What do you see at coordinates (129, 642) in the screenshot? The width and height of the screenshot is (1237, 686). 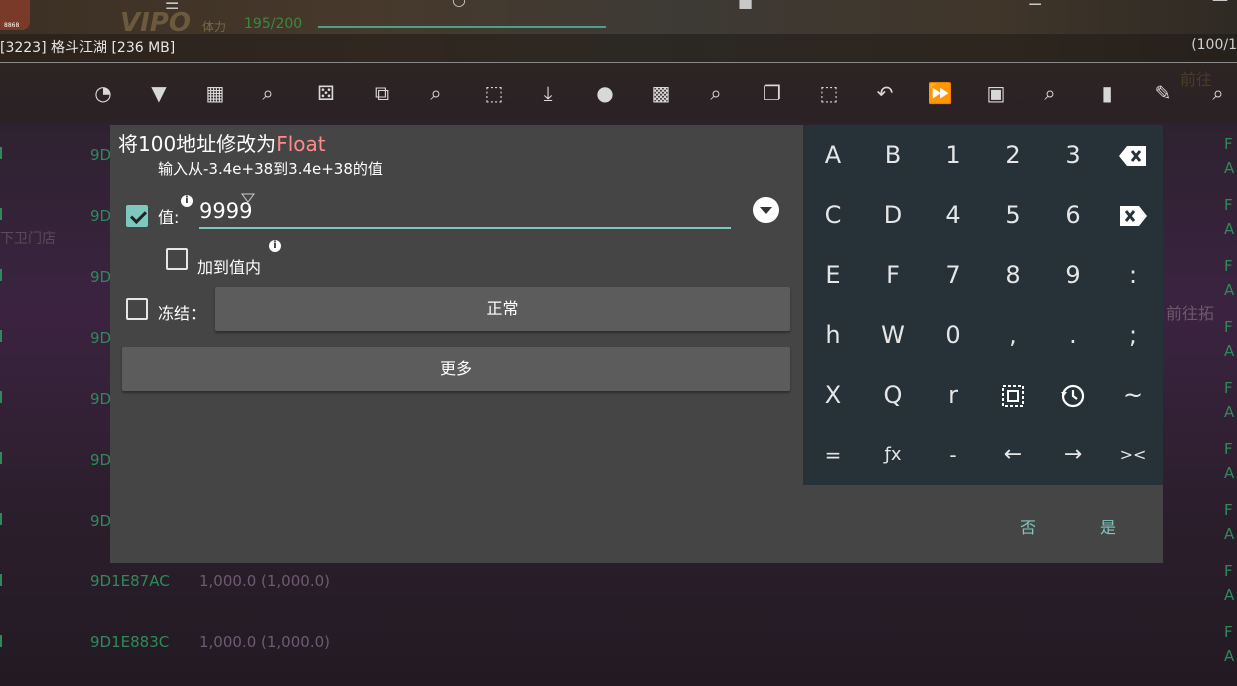 I see `row-address: 9D1E883C` at bounding box center [129, 642].